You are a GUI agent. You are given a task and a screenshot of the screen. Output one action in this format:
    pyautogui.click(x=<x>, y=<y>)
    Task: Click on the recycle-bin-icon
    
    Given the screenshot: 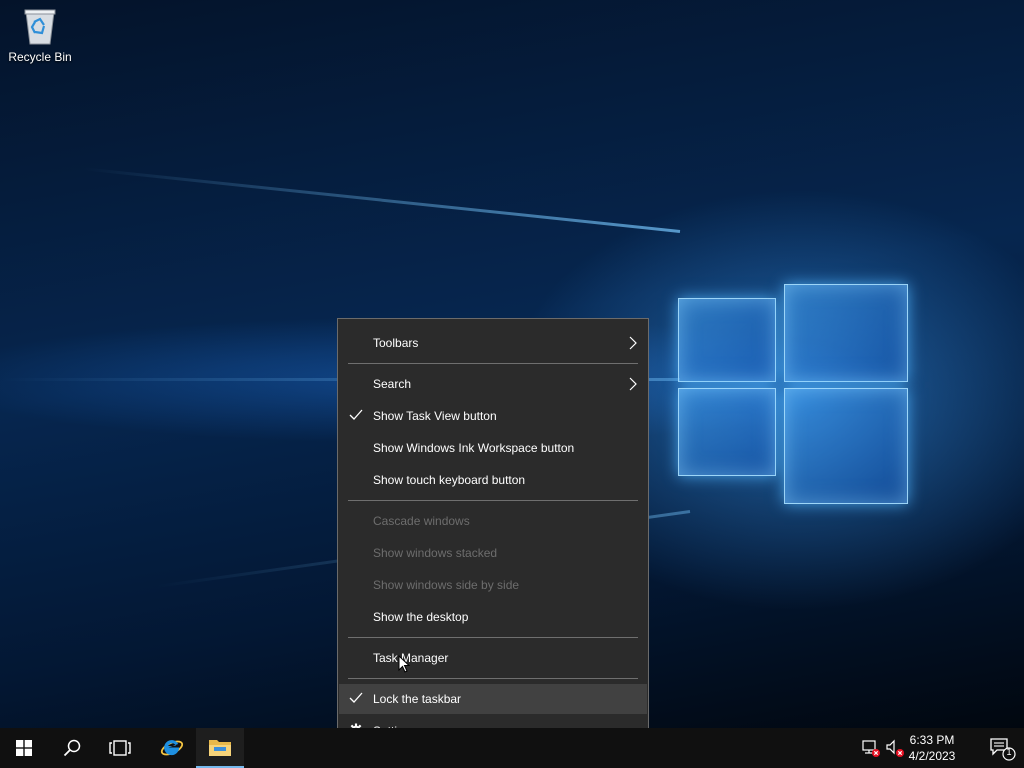 What is the action you would take?
    pyautogui.click(x=40, y=26)
    